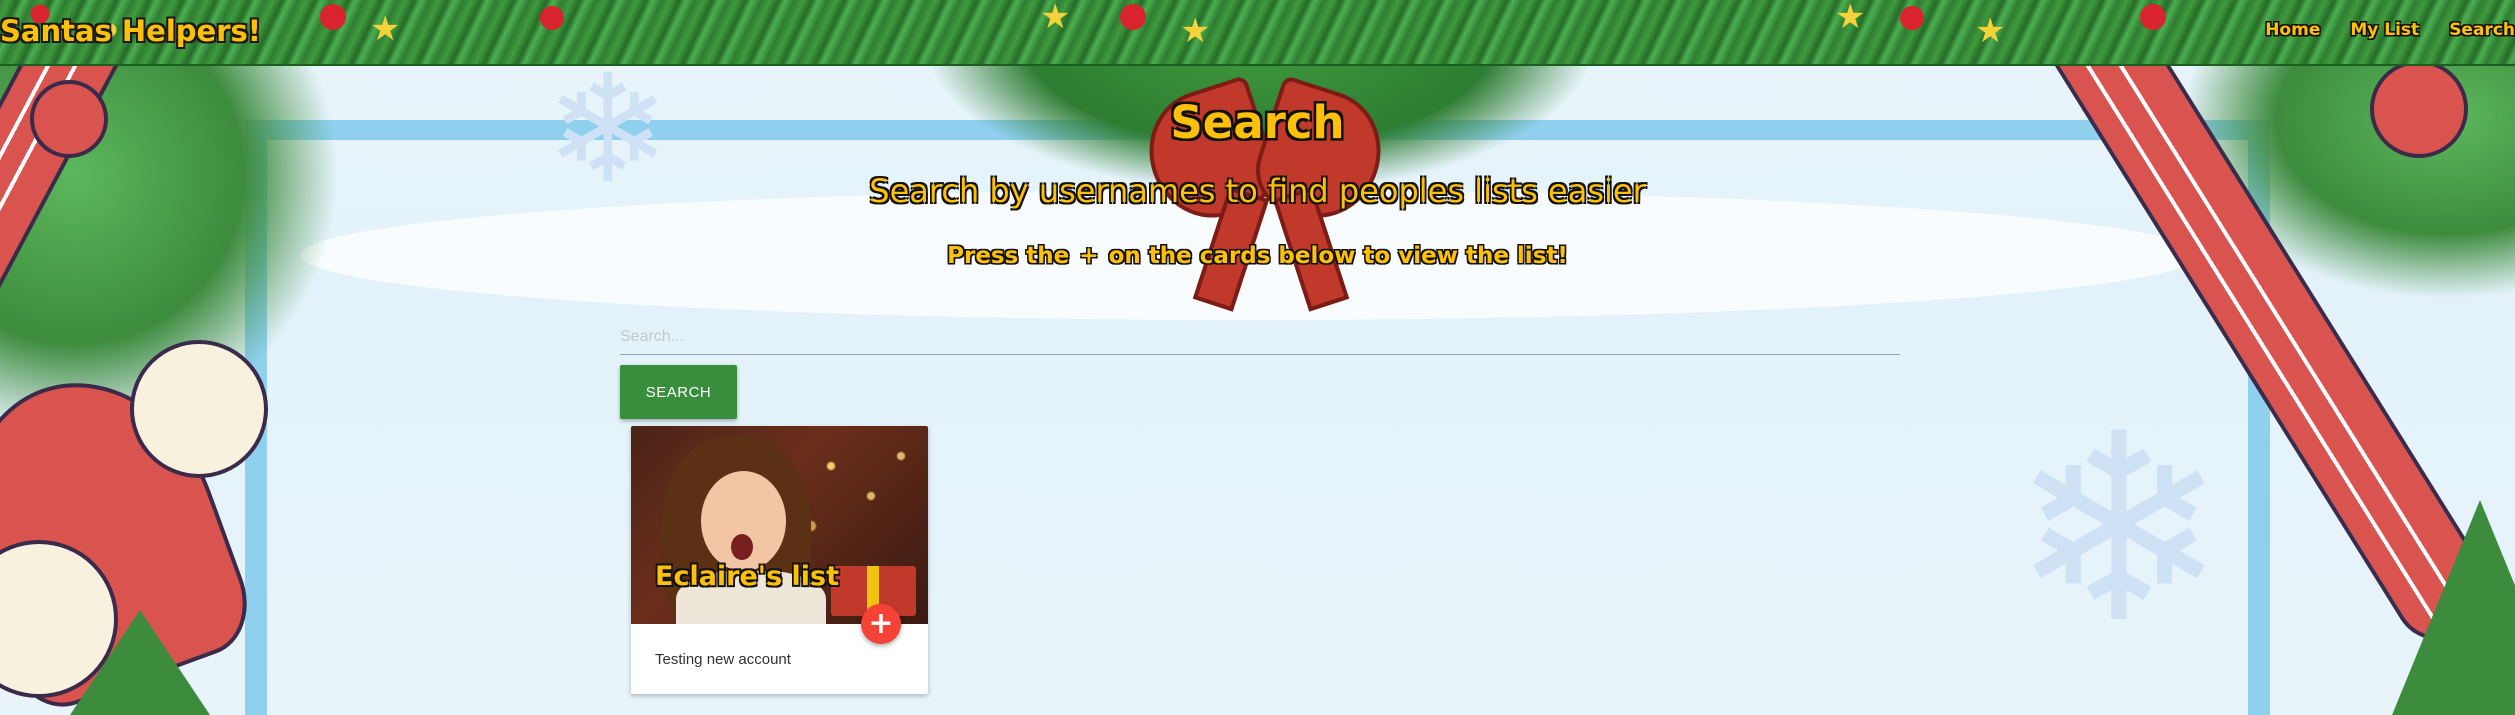  Describe the element at coordinates (742, 547) in the screenshot. I see `photo-mouth` at that location.